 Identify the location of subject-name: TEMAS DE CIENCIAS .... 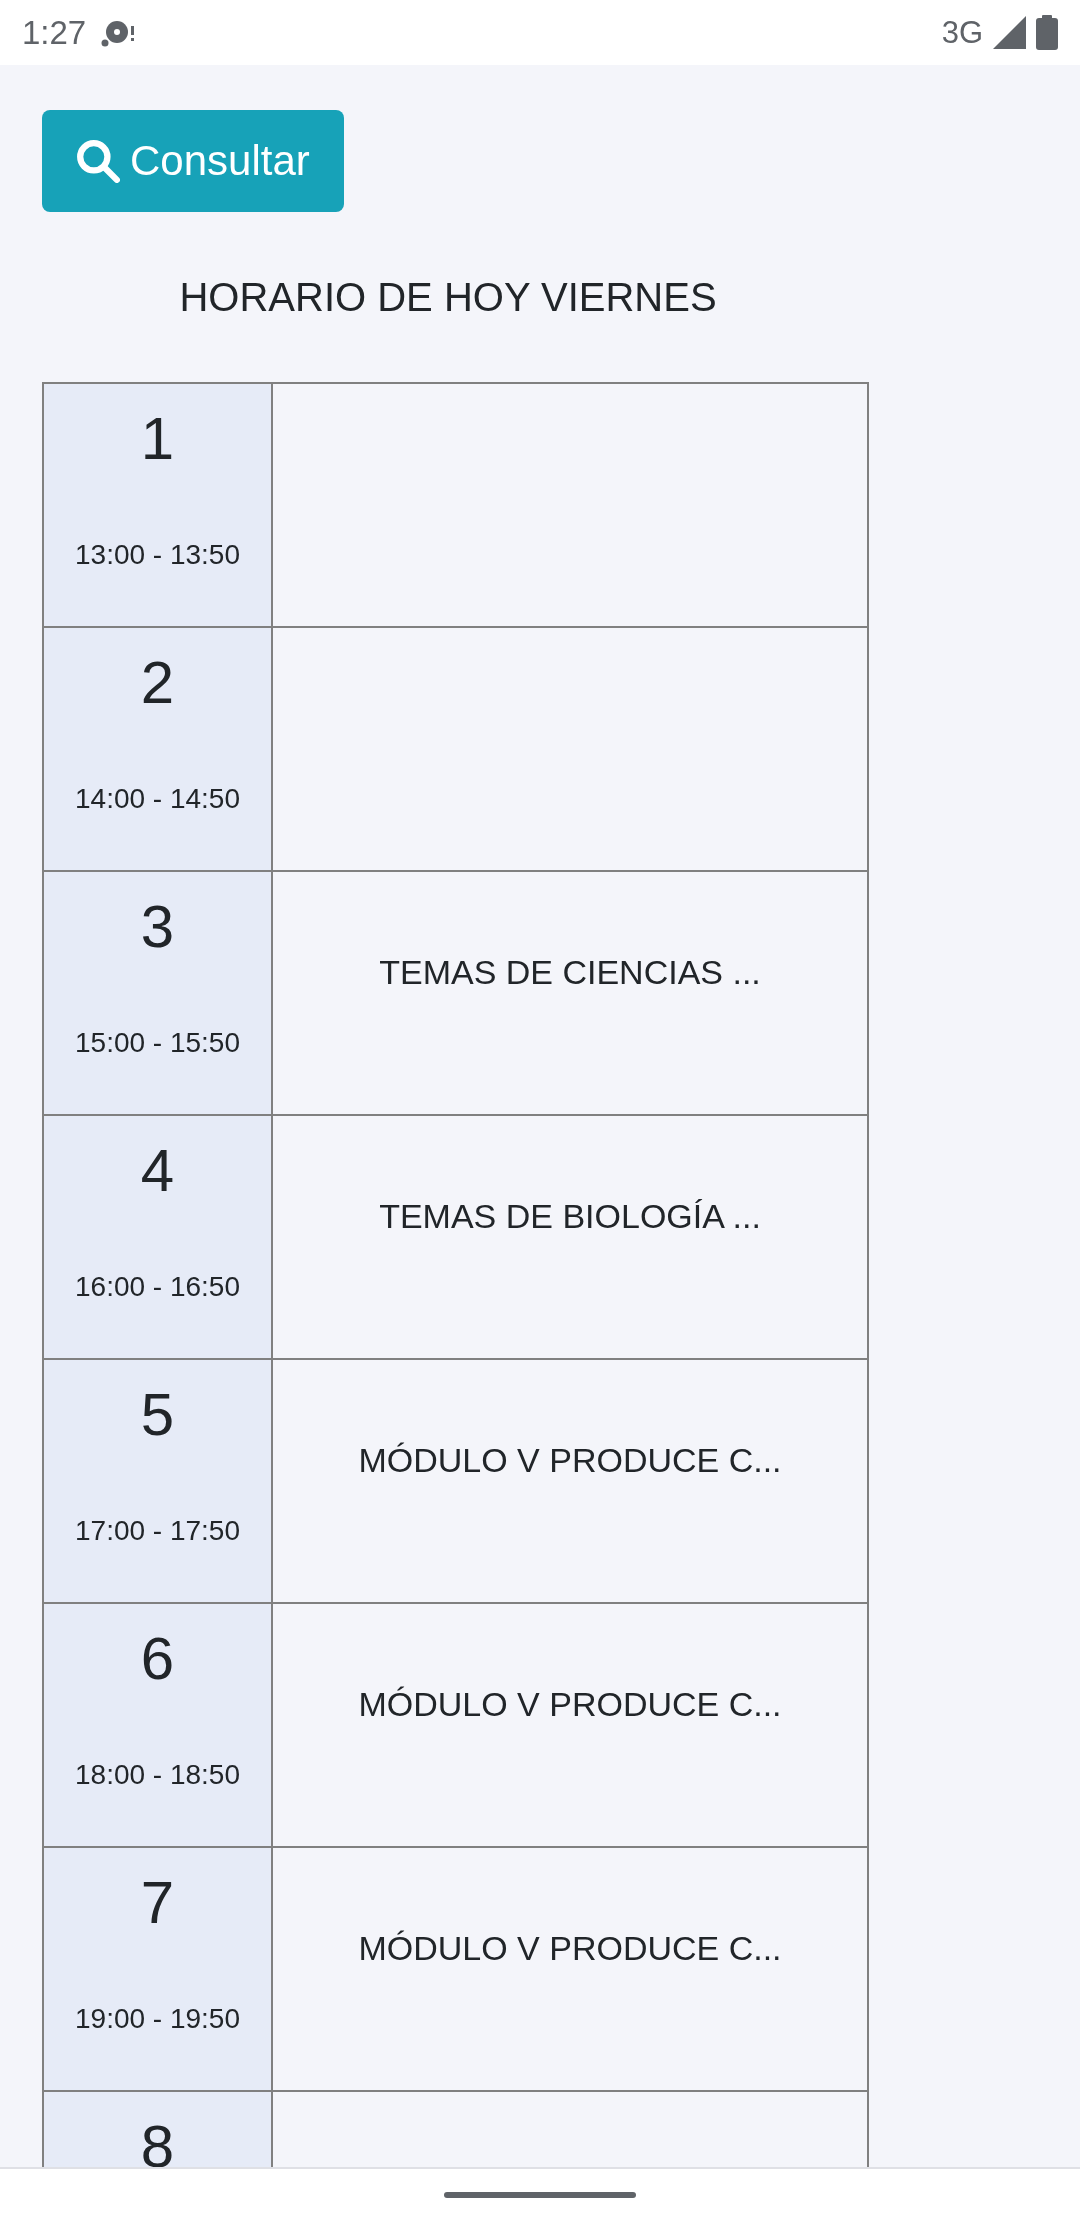
(570, 972).